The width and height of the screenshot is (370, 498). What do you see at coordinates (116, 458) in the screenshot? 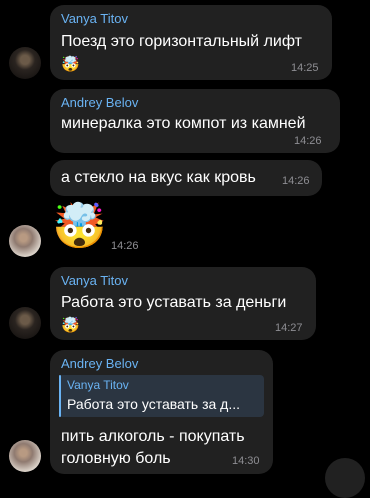
I see `message-text-line: головную боль` at bounding box center [116, 458].